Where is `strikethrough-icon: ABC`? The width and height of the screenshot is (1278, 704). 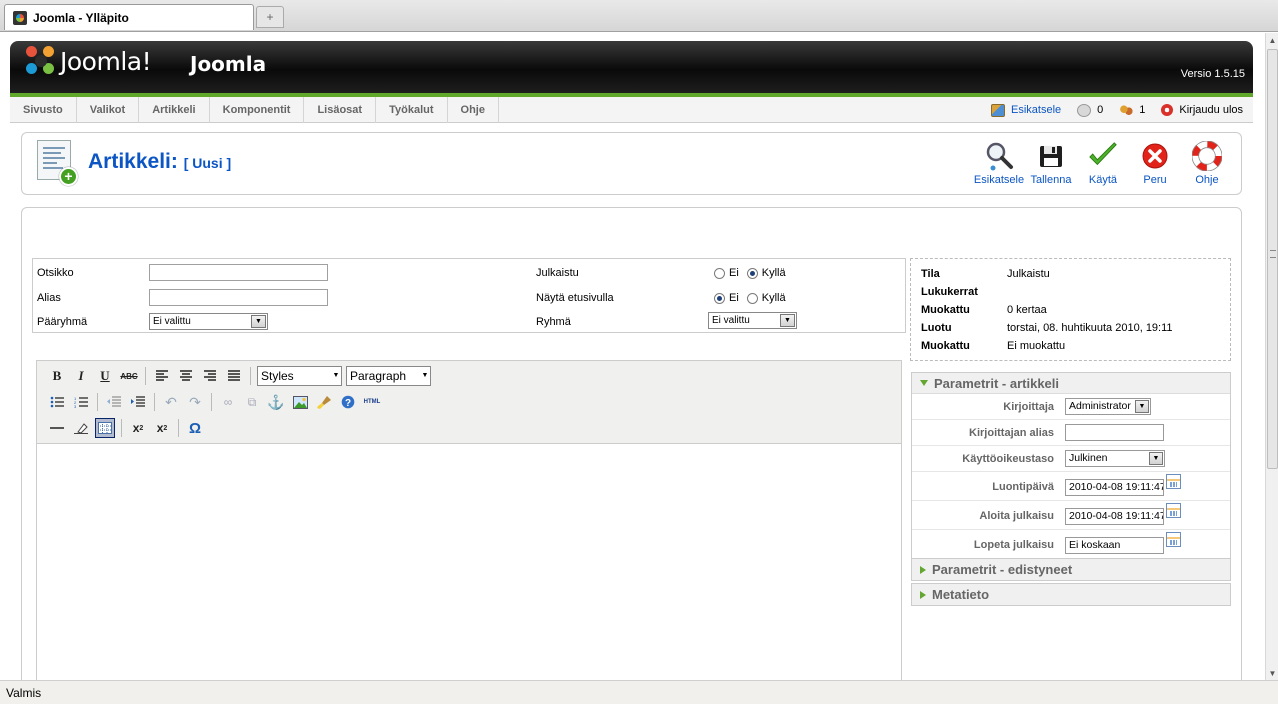 strikethrough-icon: ABC is located at coordinates (129, 376).